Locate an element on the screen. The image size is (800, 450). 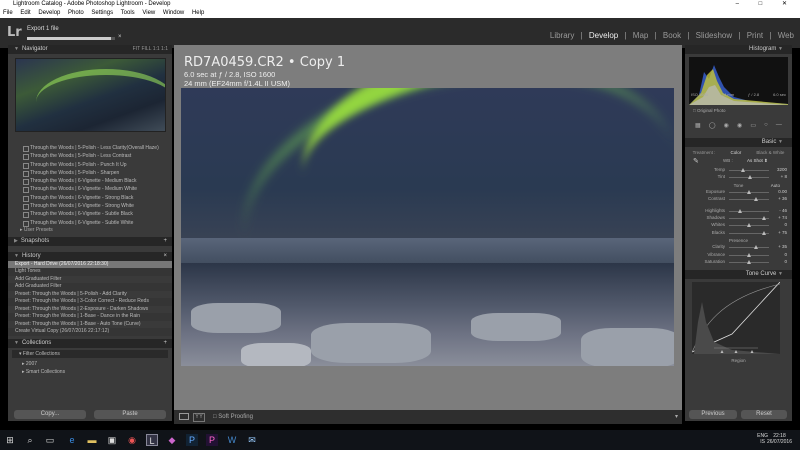
menu-window: Window is located at coordinates (173, 13).